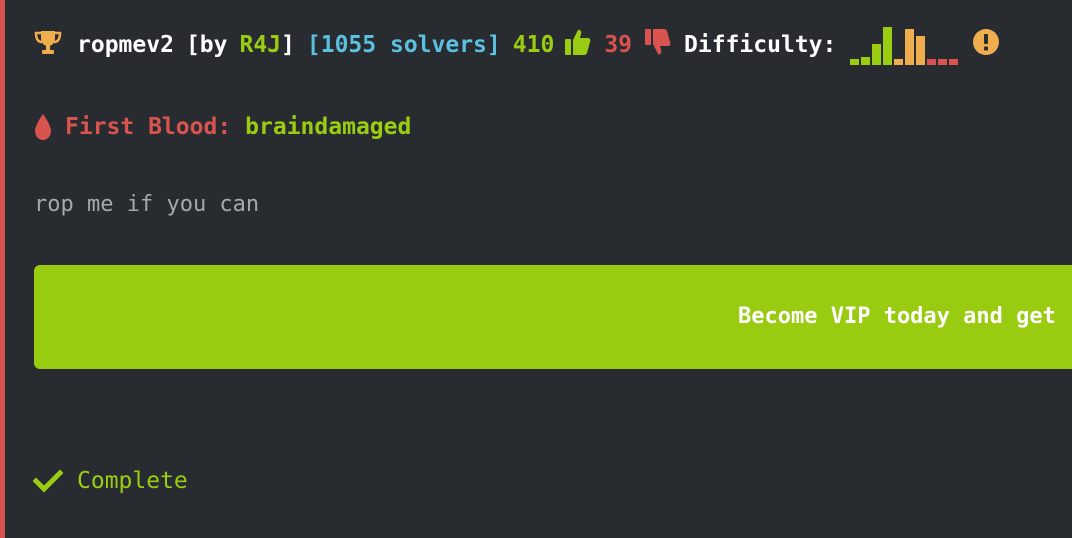 The height and width of the screenshot is (538, 1072). I want to click on check-icon, so click(48, 481).